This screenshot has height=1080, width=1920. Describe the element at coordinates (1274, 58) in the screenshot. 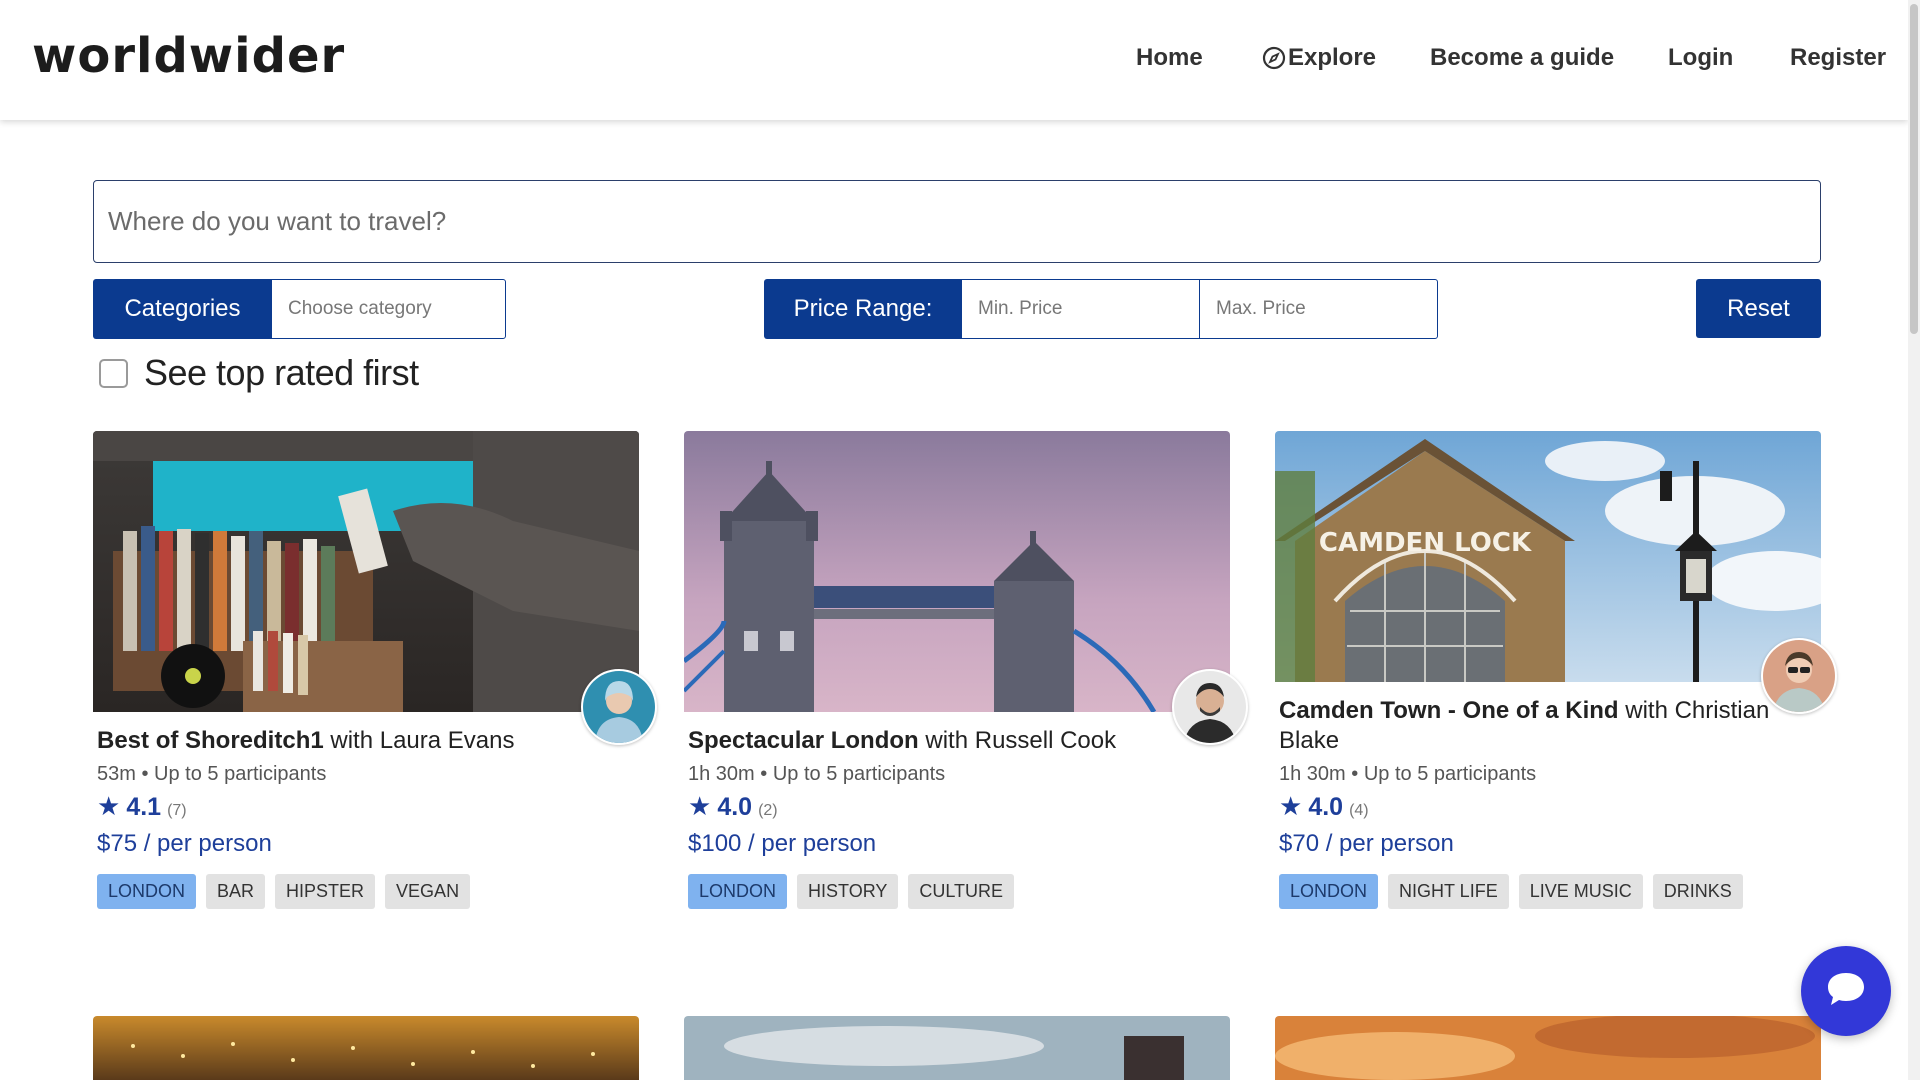

I see `compass-icon` at that location.